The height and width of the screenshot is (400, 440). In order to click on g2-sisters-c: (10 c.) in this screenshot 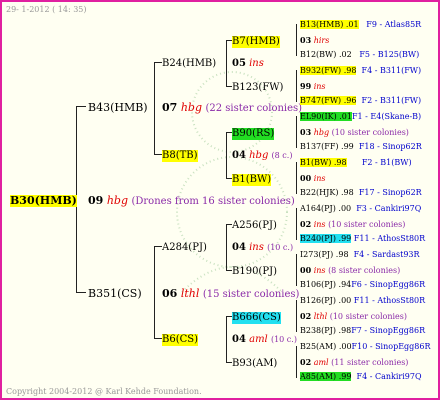, I will do `click(280, 247)`.